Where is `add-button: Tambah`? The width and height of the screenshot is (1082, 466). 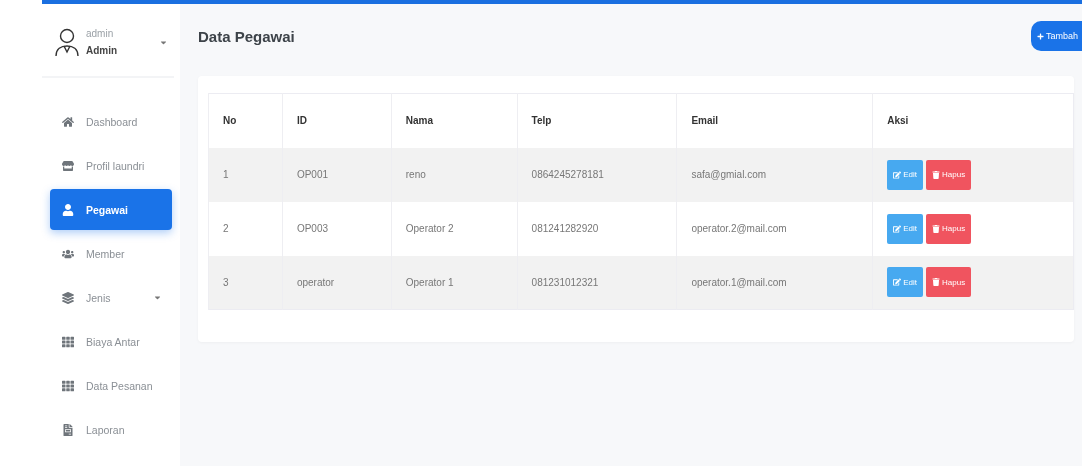 add-button: Tambah is located at coordinates (1056, 36).